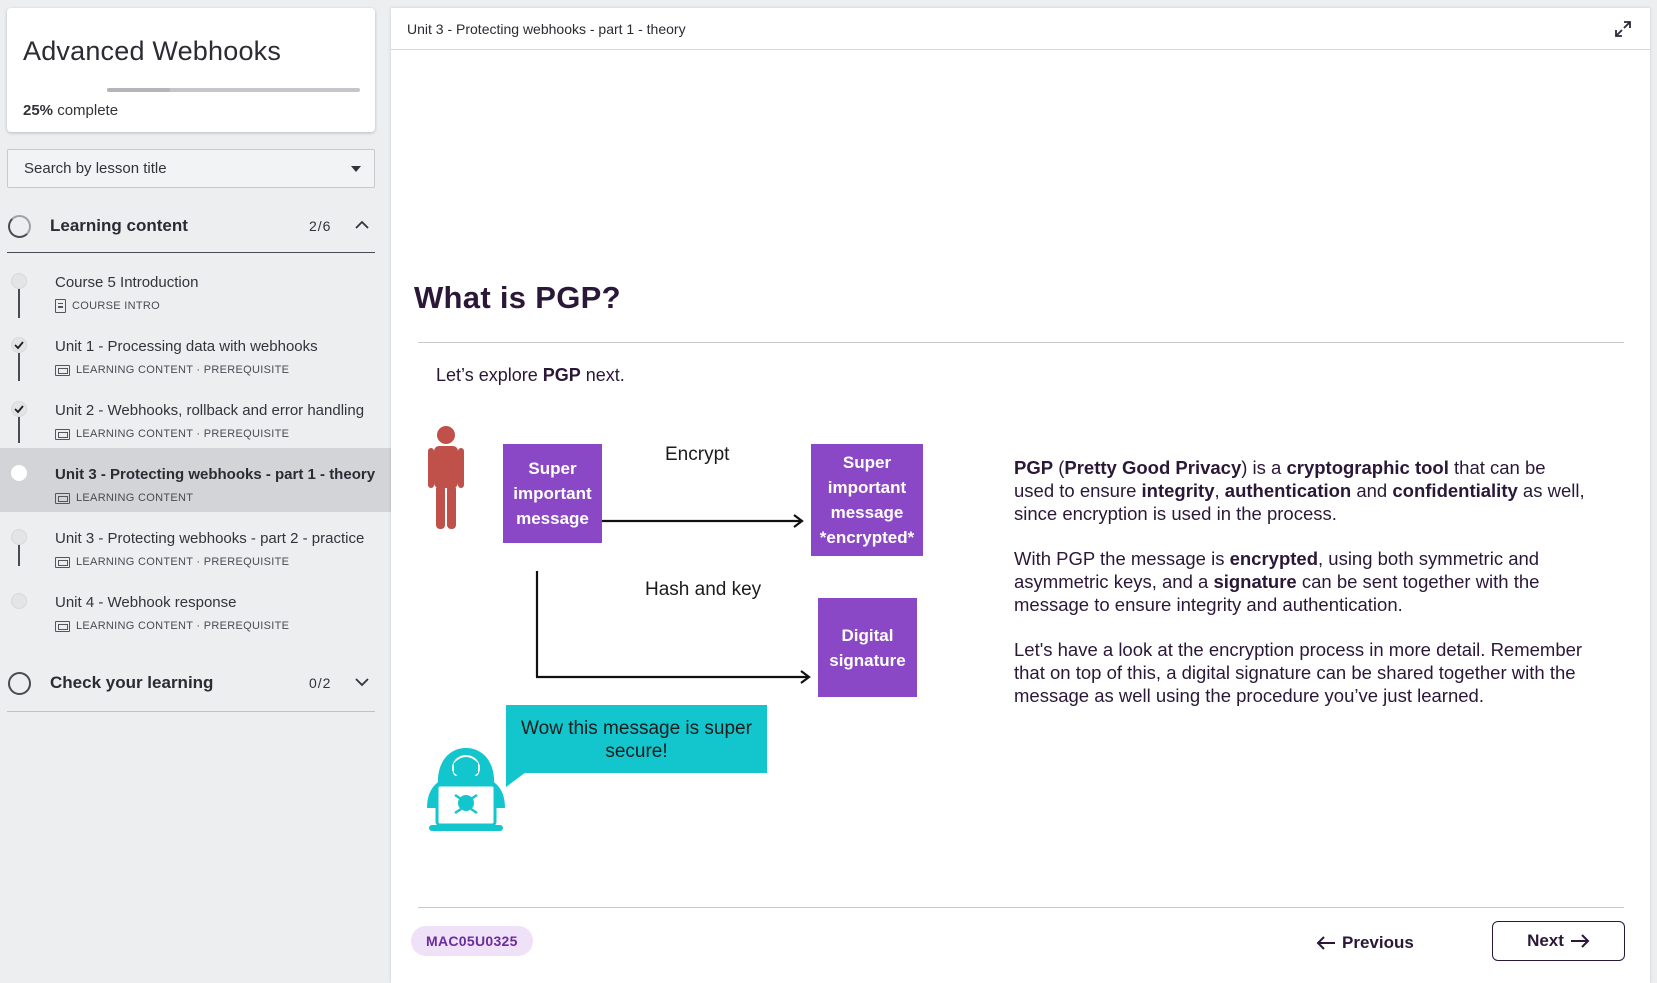 This screenshot has height=983, width=1657. What do you see at coordinates (1178, 490) in the screenshot?
I see `emphasis-text: integrity` at bounding box center [1178, 490].